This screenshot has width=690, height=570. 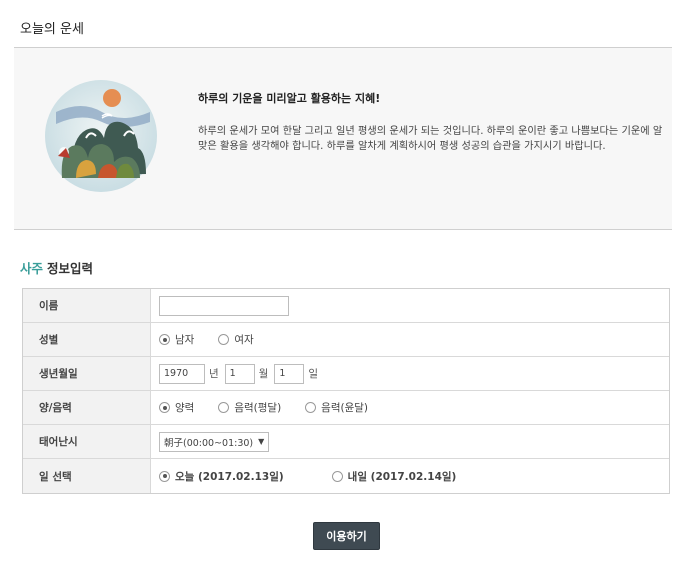 I want to click on birth-time-select: 朝子(00:00~01:30) ▼, so click(x=214, y=441).